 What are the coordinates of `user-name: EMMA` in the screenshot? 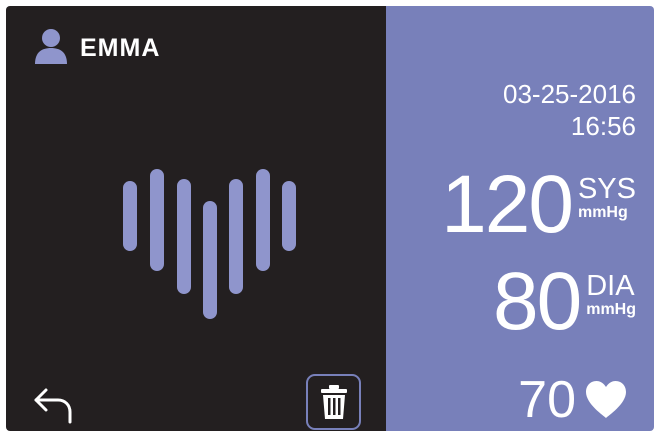 It's located at (120, 48).